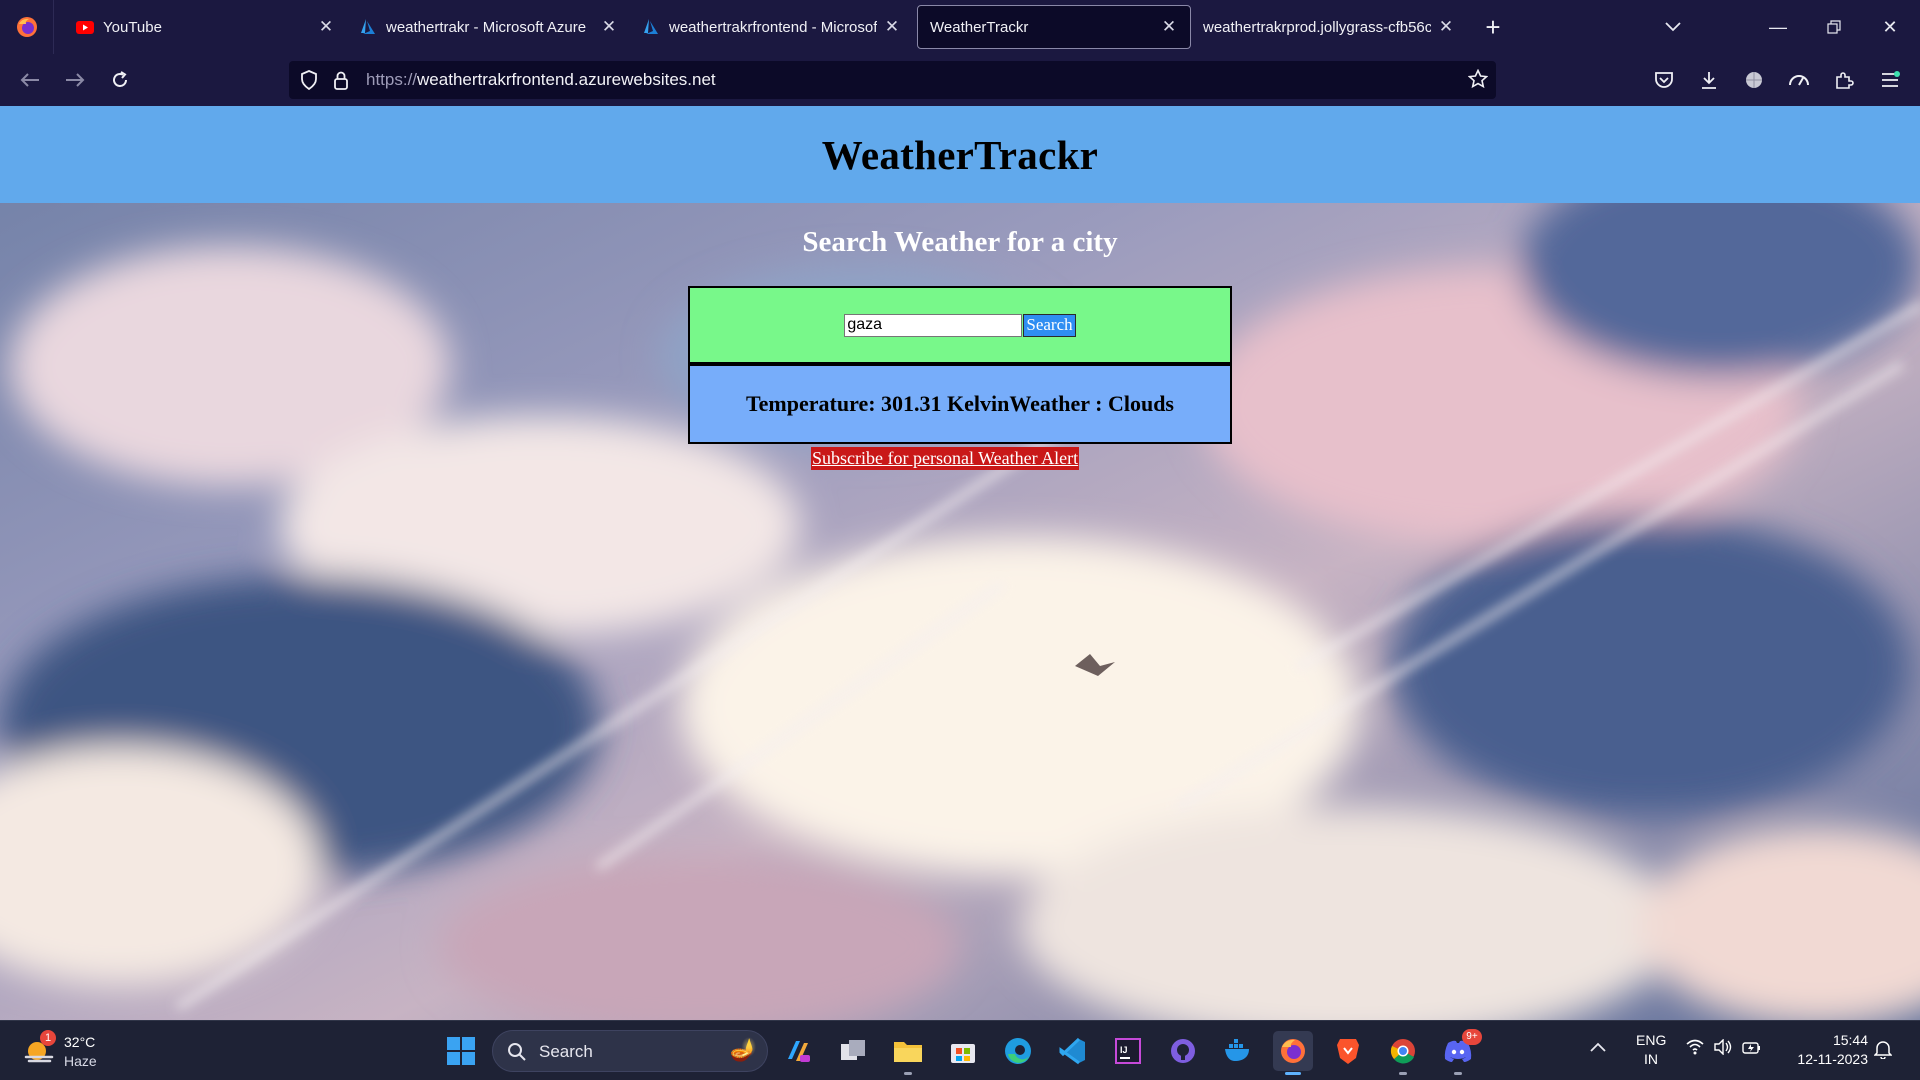 This screenshot has width=1920, height=1080. Describe the element at coordinates (1778, 27) in the screenshot. I see `minimize-button: —` at that location.